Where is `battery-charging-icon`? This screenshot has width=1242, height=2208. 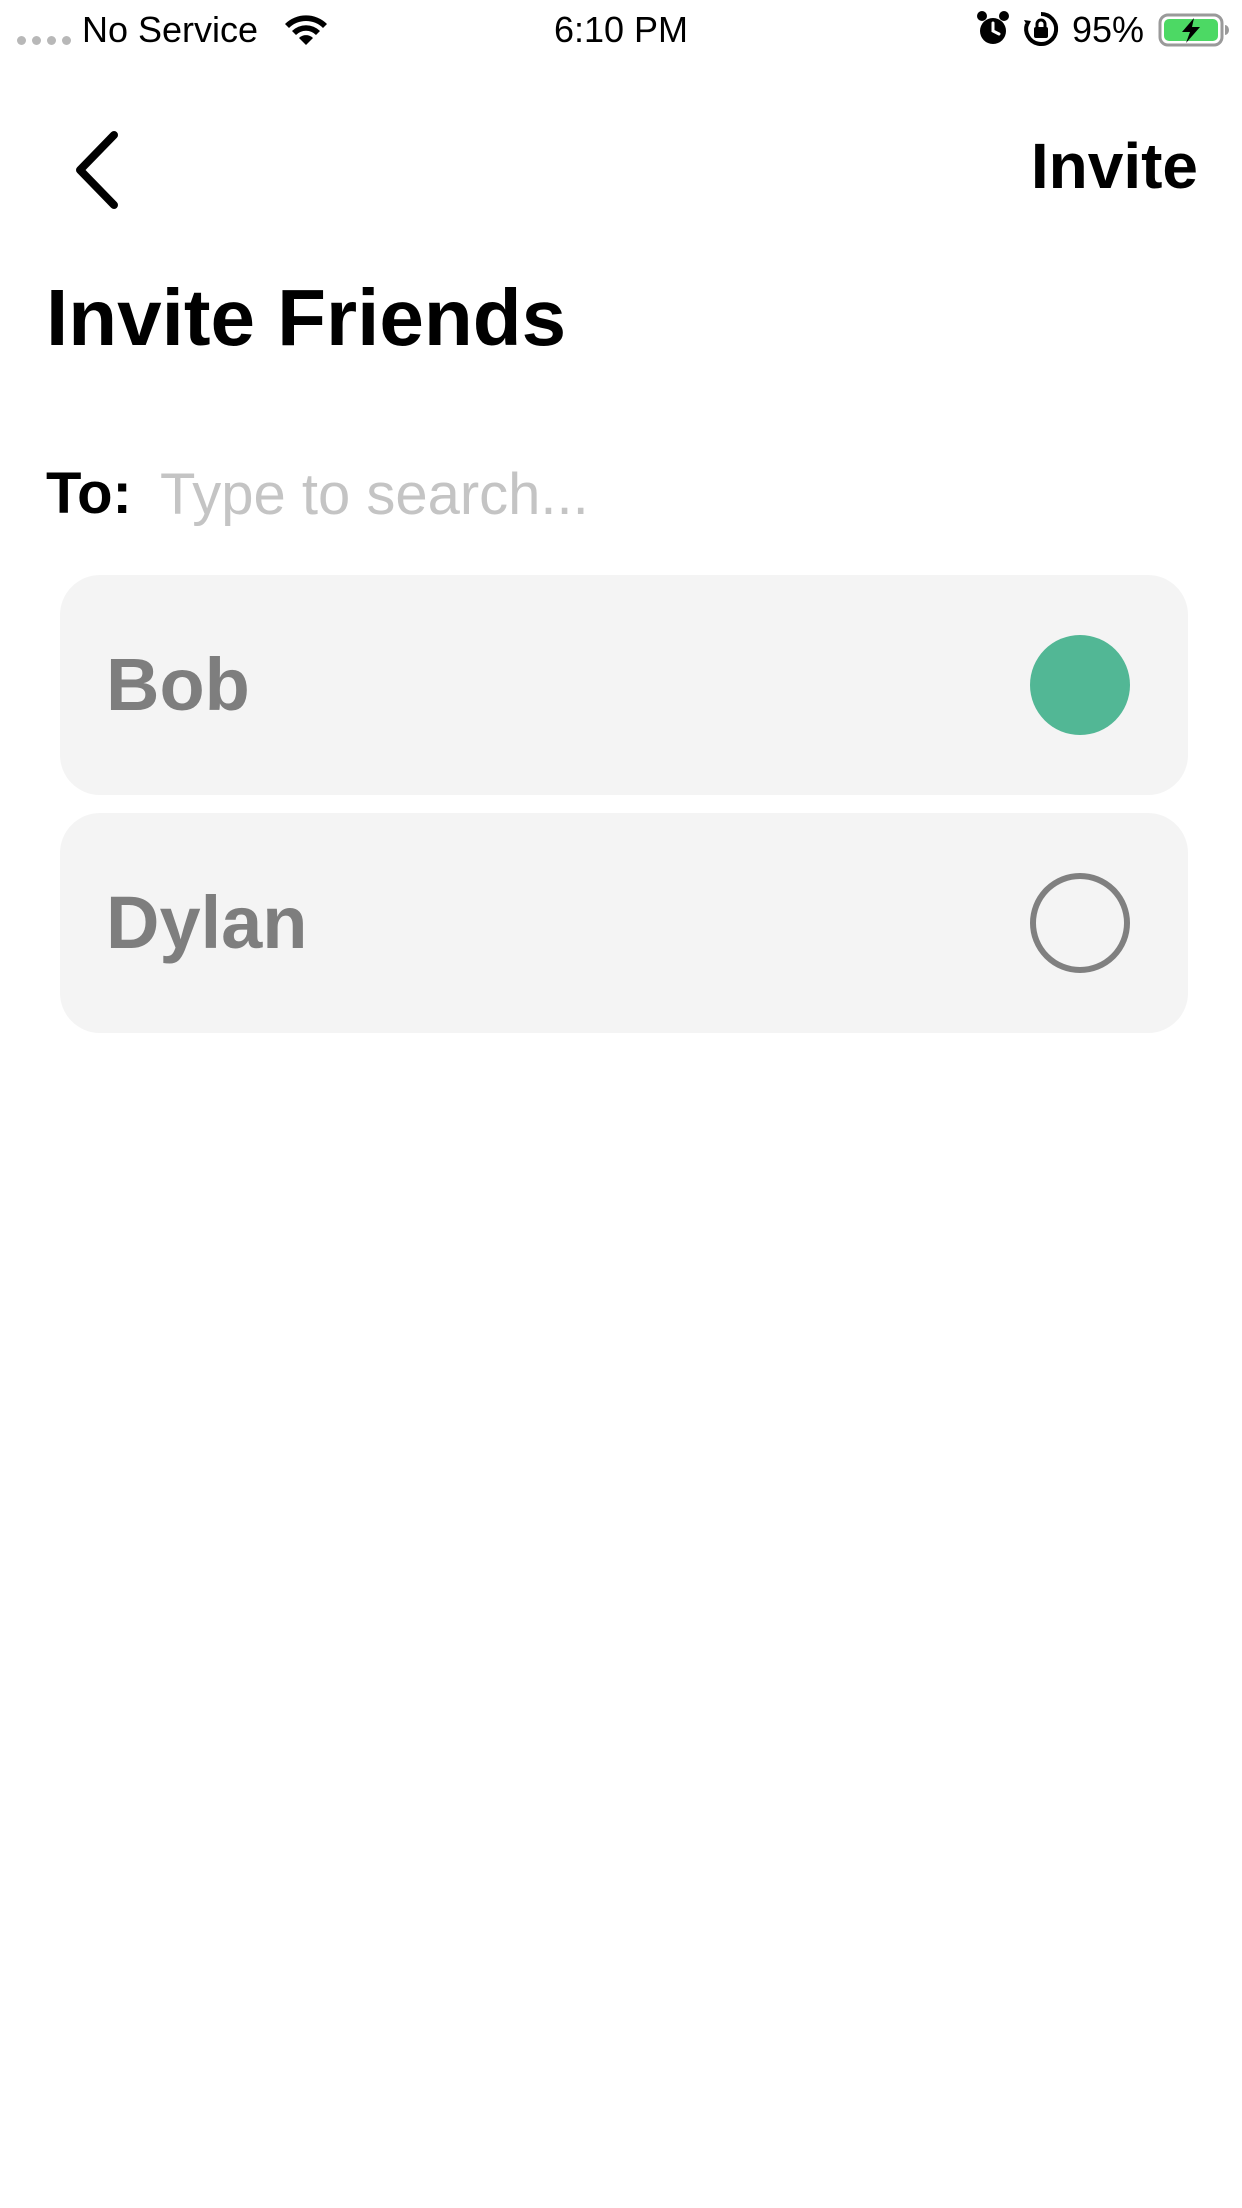 battery-charging-icon is located at coordinates (1193, 30).